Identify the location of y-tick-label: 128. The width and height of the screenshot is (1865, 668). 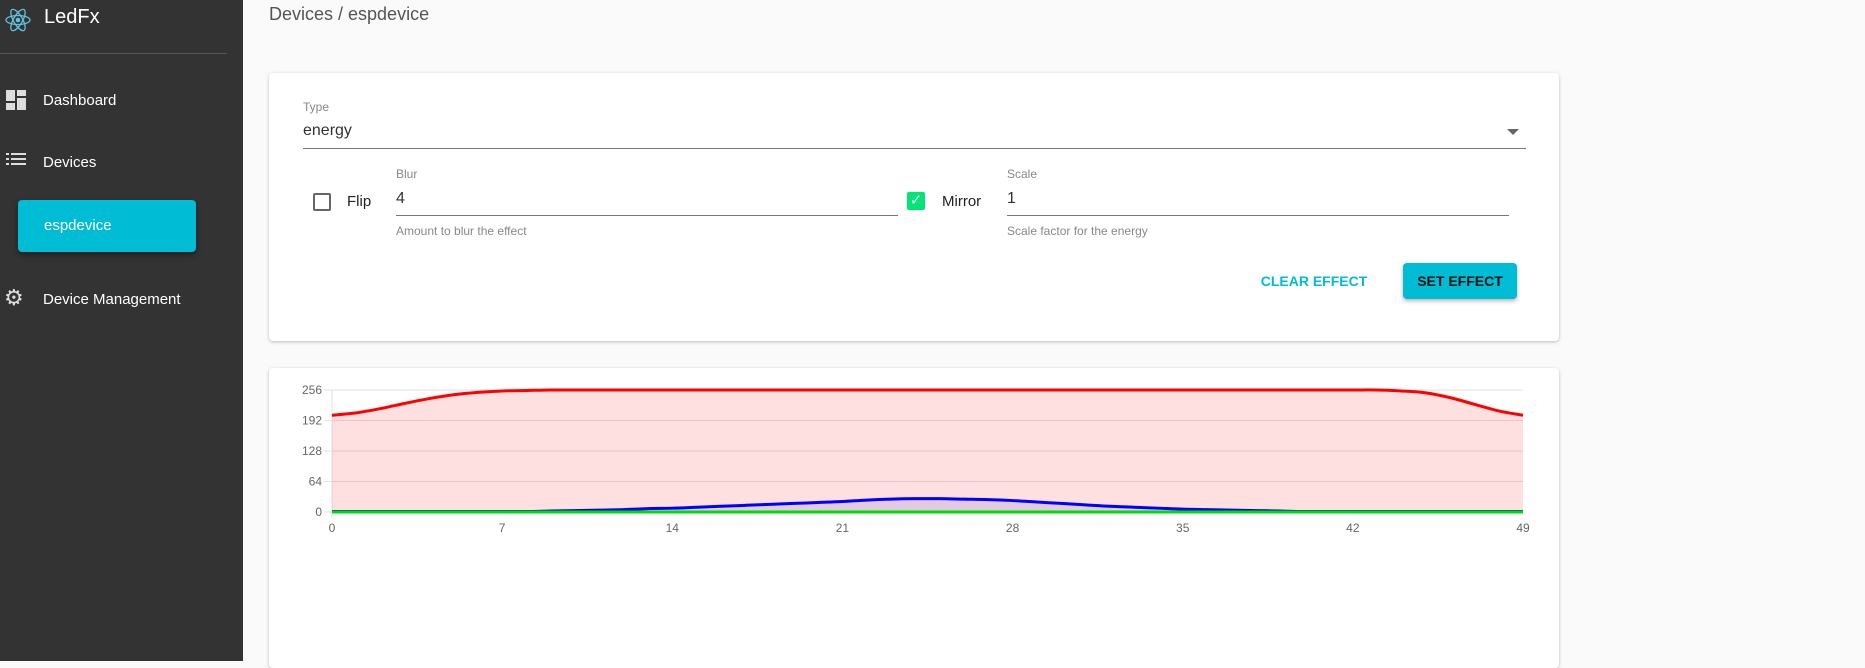
(312, 451).